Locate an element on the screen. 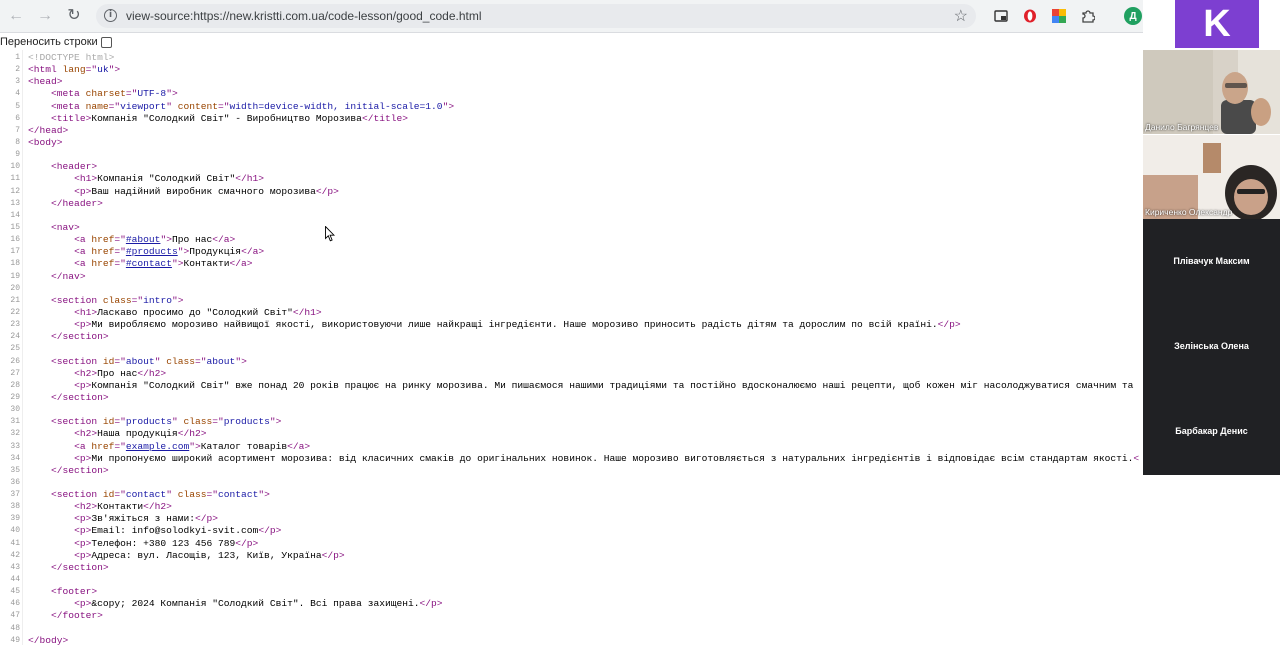 Image resolution: width=1280 pixels, height=645 pixels. code-token: Продукція is located at coordinates (215, 252).